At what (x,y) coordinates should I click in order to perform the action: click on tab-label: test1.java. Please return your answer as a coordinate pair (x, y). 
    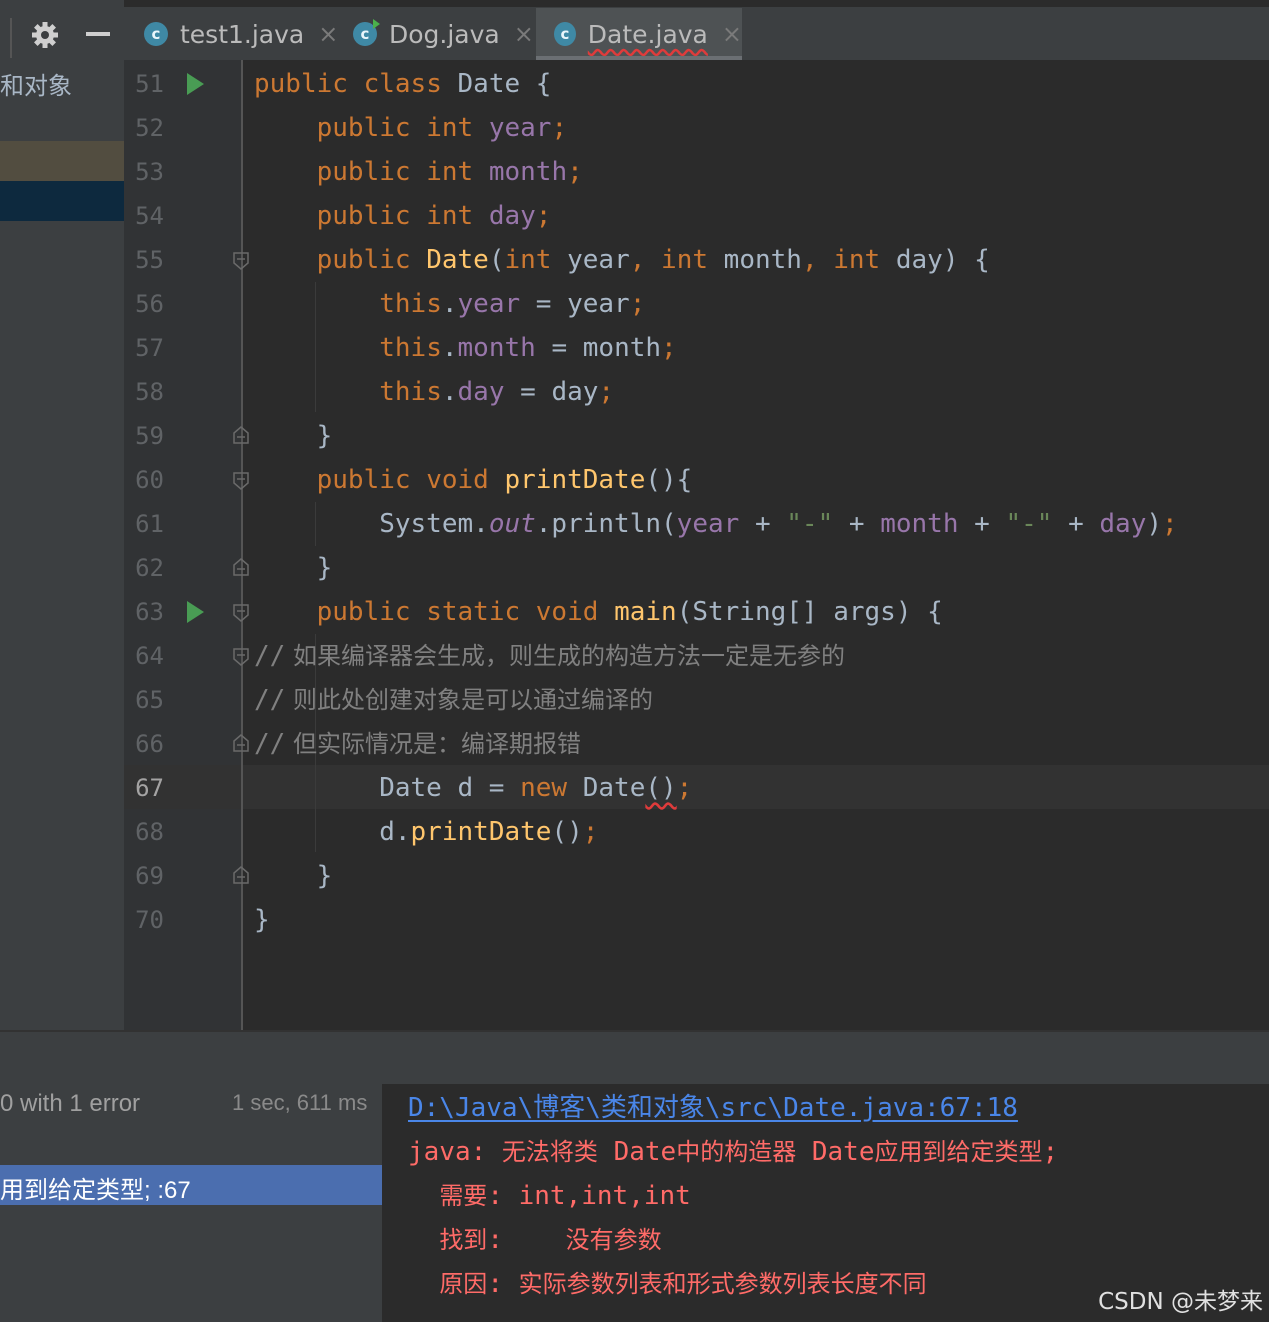
    Looking at the image, I should click on (242, 34).